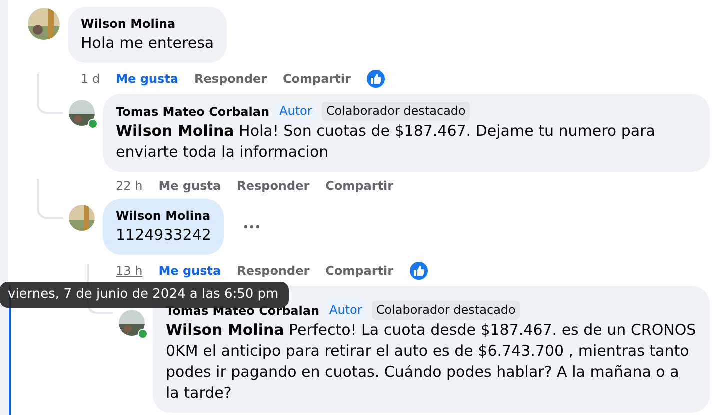 This screenshot has height=415, width=716. I want to click on date-tooltip: viernes, 7 de junio de 2024 a las 6:50 pm, so click(144, 295).